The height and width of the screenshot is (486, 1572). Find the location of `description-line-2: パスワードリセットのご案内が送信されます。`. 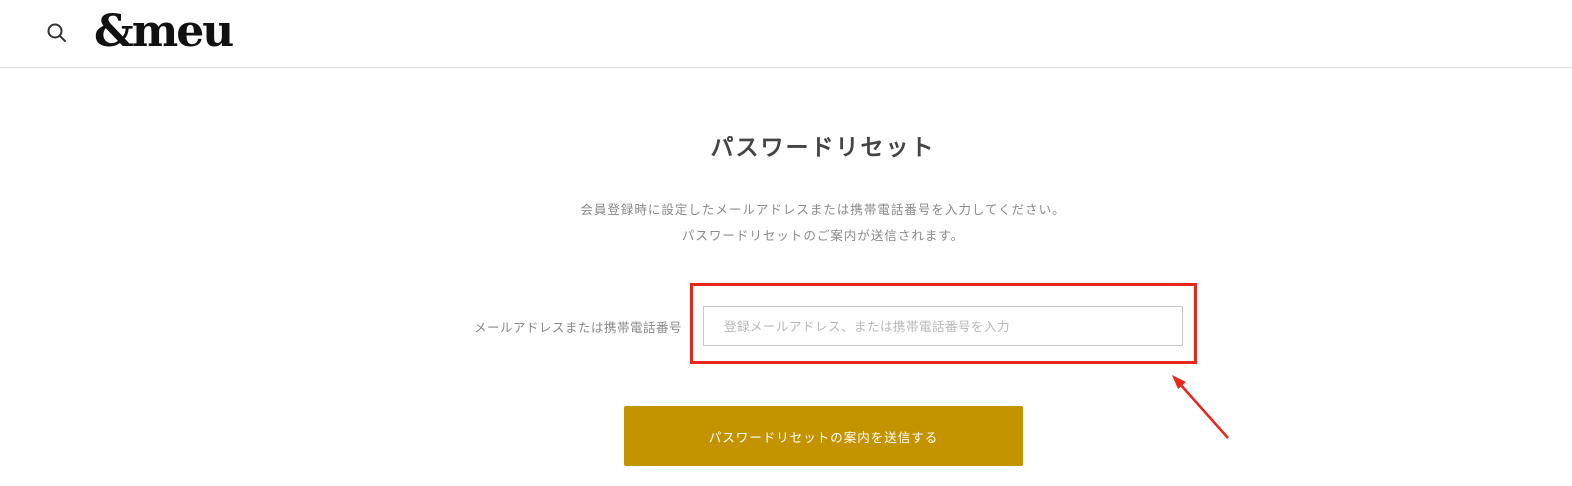

description-line-2: パスワードリセットのご案内が送信されます。 is located at coordinates (823, 235).